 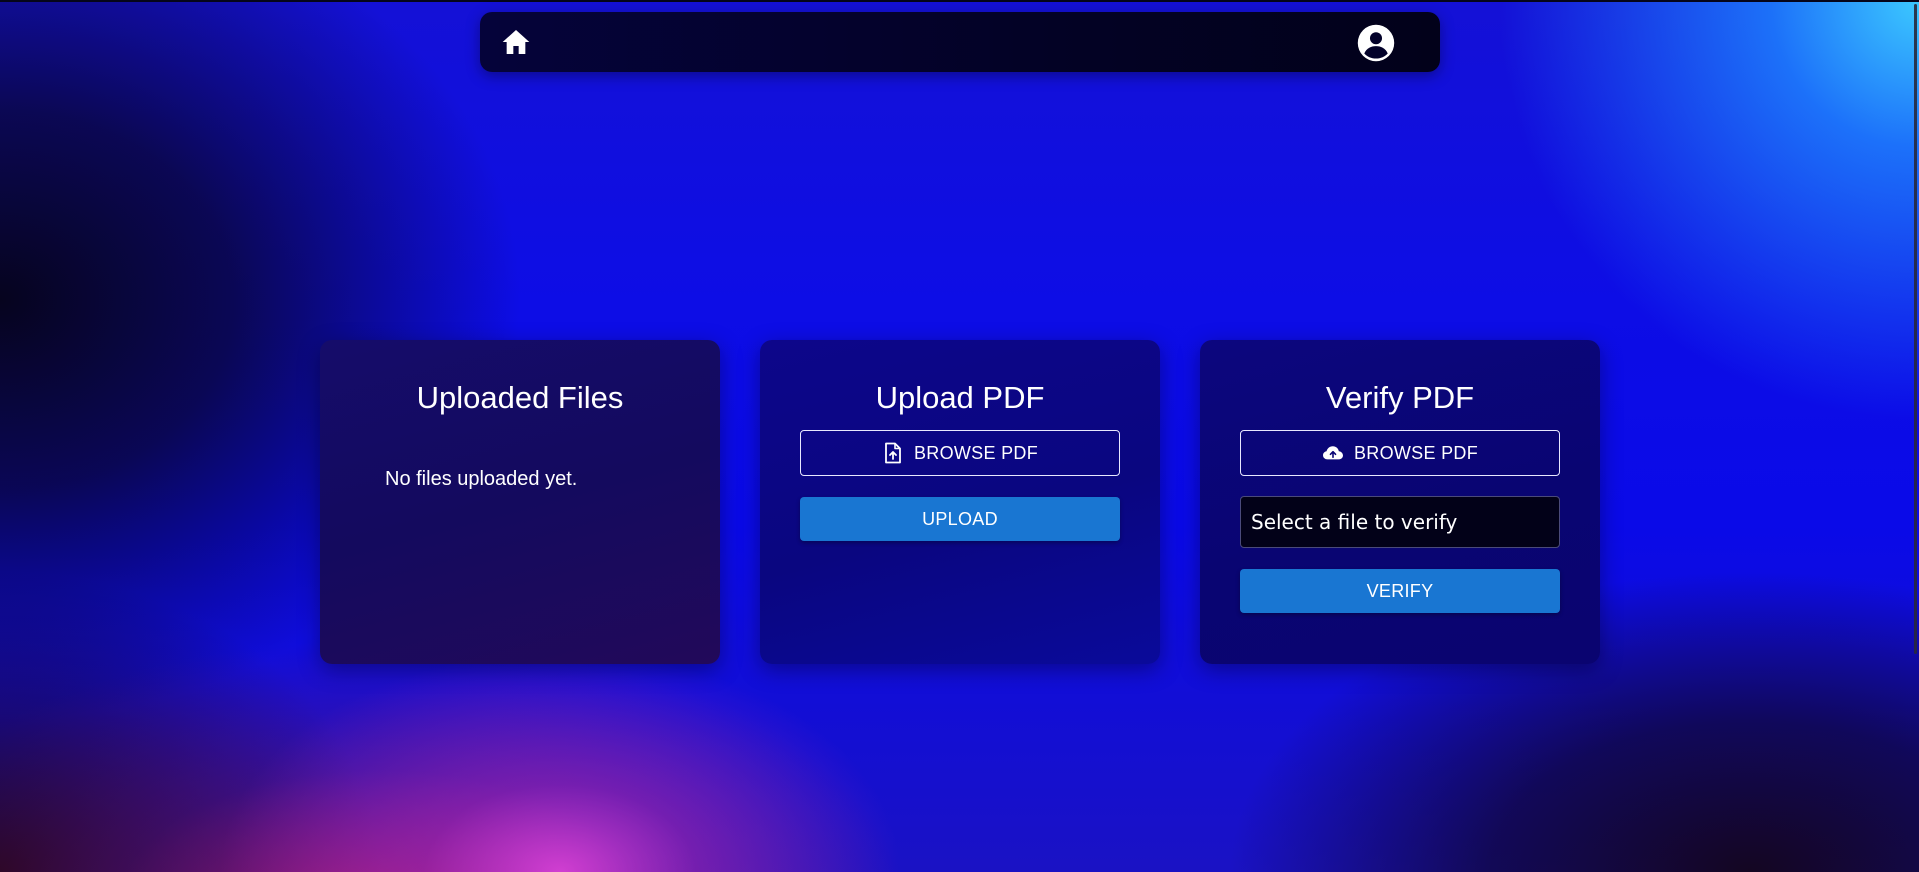 I want to click on no-files-message: No files uploaded yet., so click(x=481, y=479).